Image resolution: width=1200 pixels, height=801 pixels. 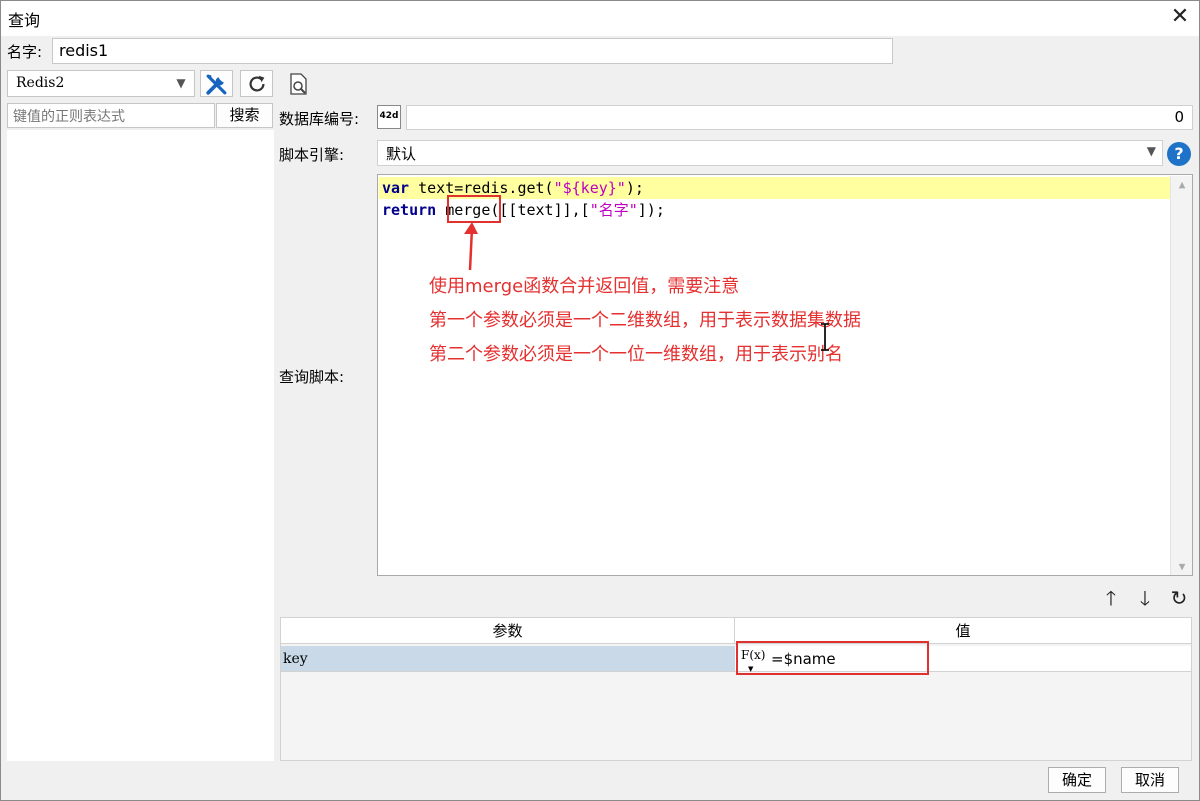 What do you see at coordinates (584, 286) in the screenshot?
I see `annotation-note-1: 使用merge函数合并返回值，需要注意` at bounding box center [584, 286].